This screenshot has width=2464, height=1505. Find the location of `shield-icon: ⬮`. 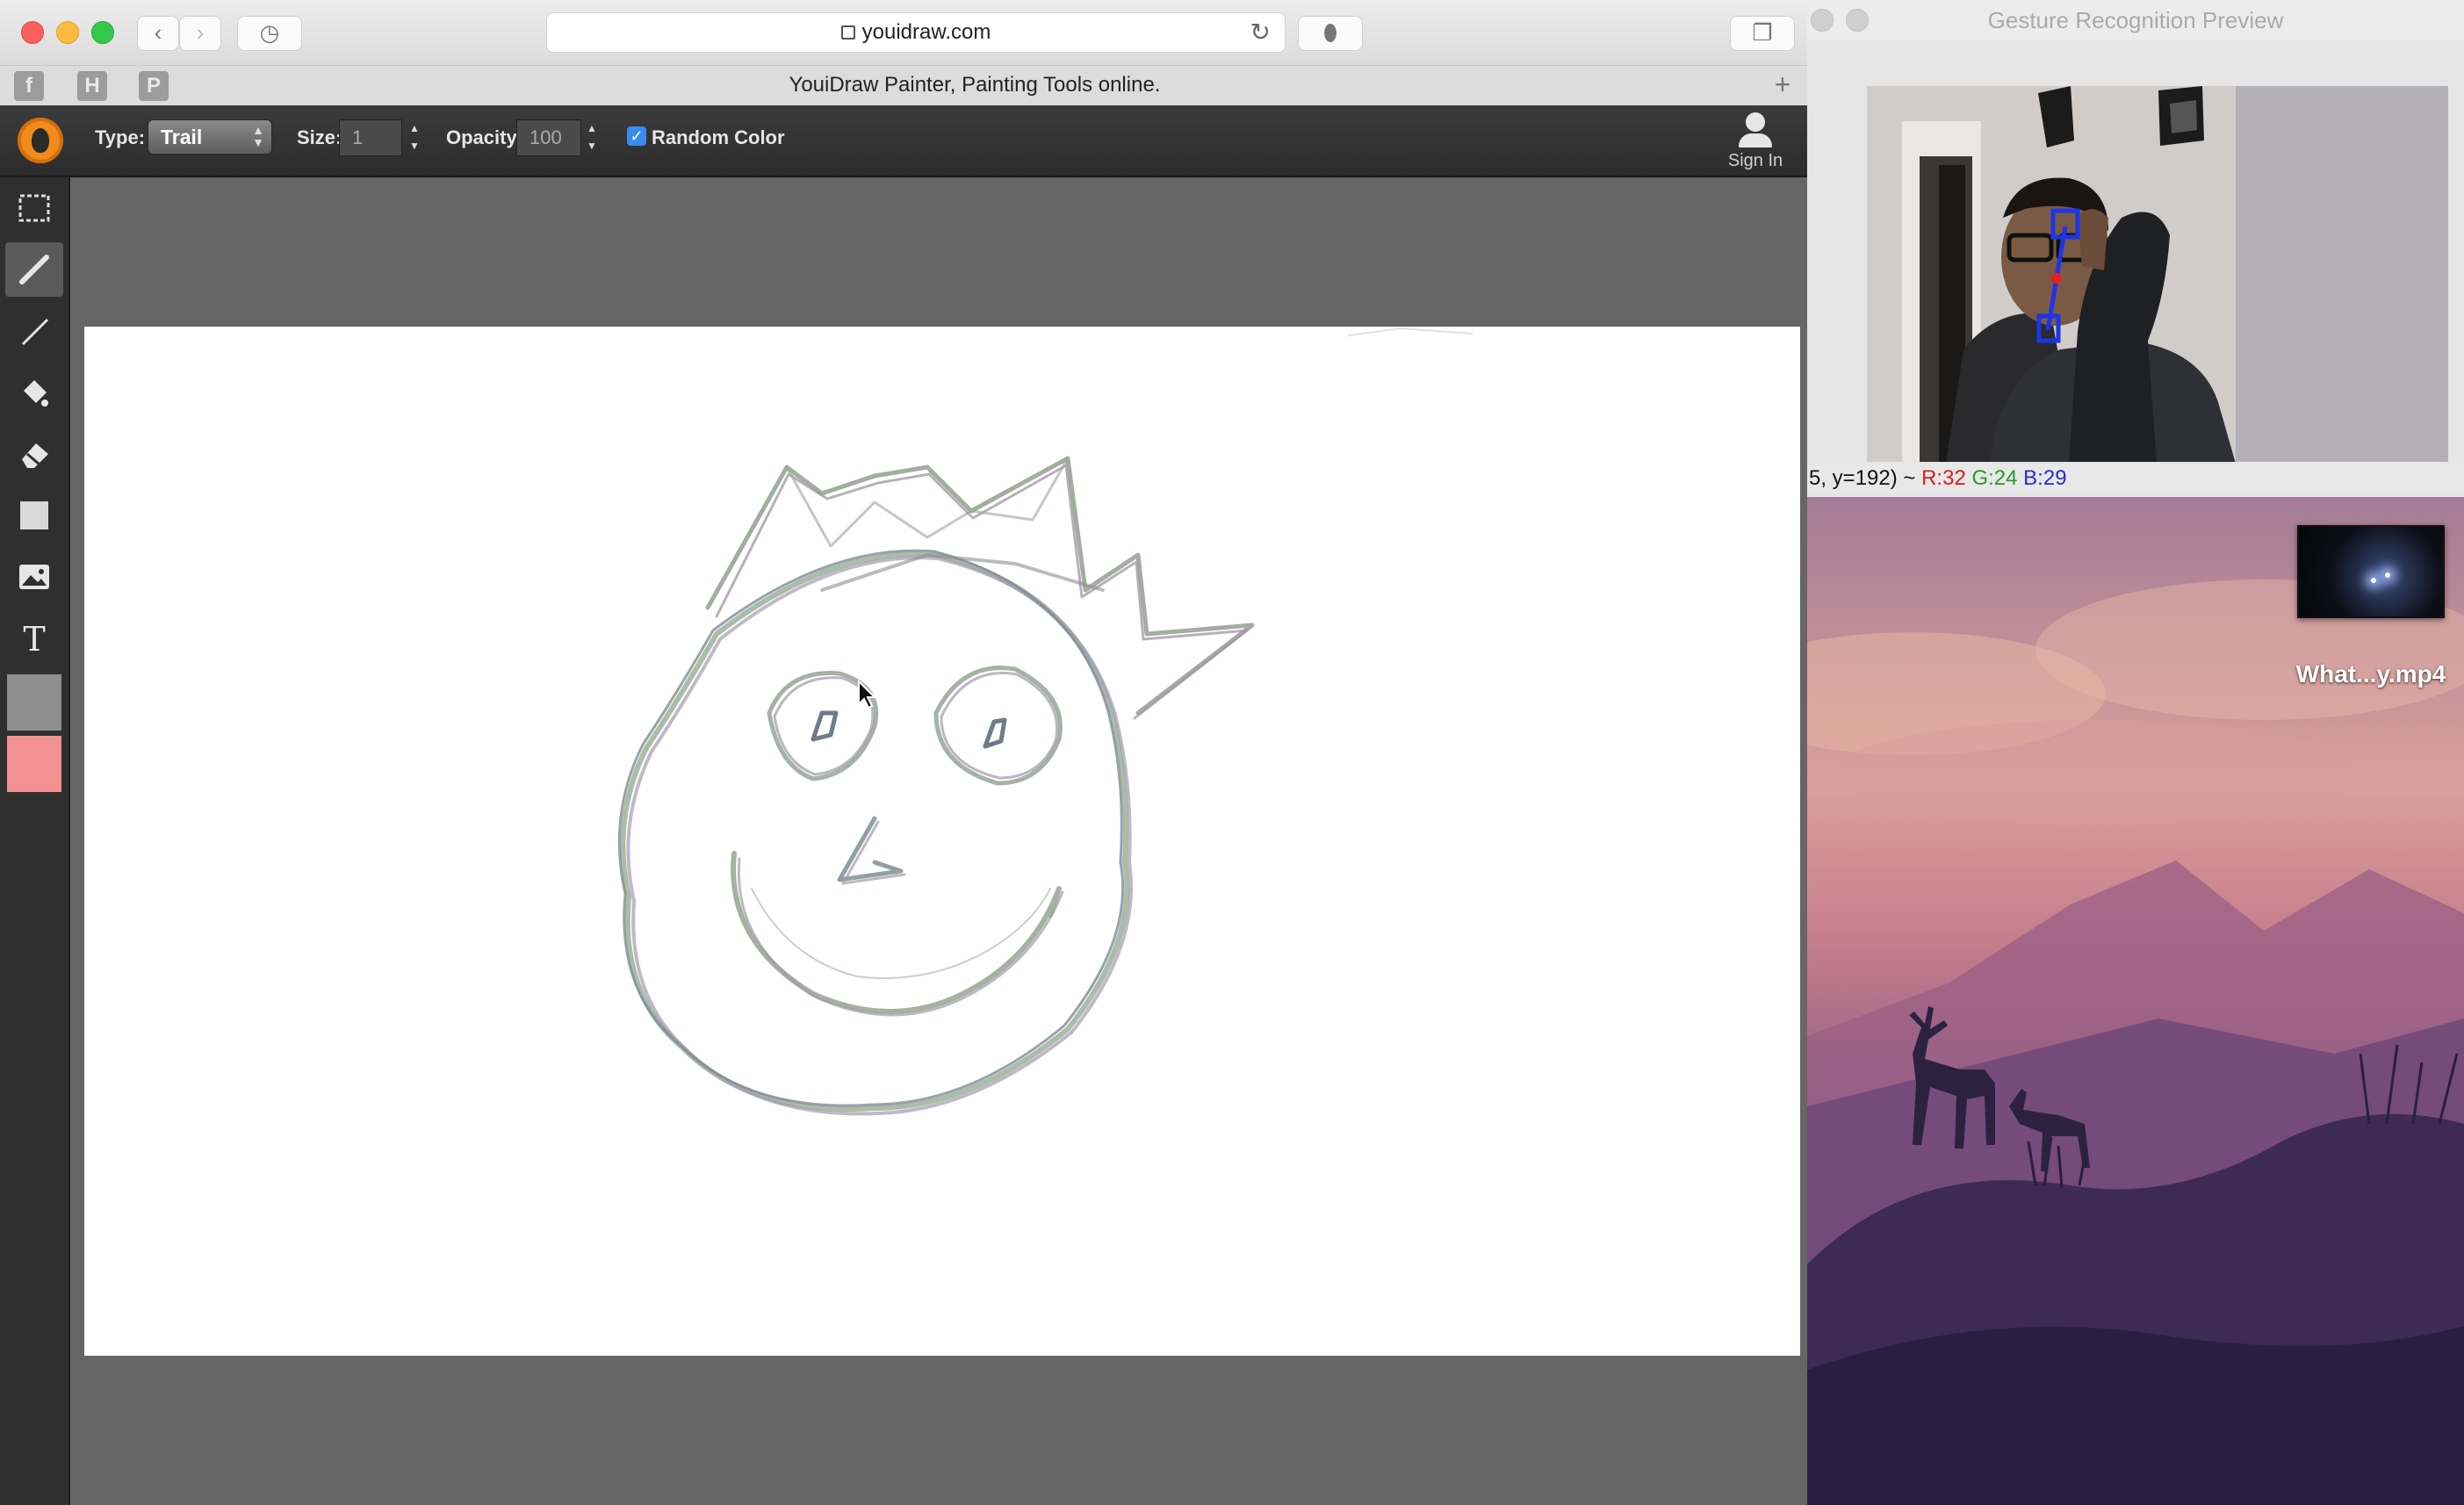

shield-icon: ⬮ is located at coordinates (1330, 32).